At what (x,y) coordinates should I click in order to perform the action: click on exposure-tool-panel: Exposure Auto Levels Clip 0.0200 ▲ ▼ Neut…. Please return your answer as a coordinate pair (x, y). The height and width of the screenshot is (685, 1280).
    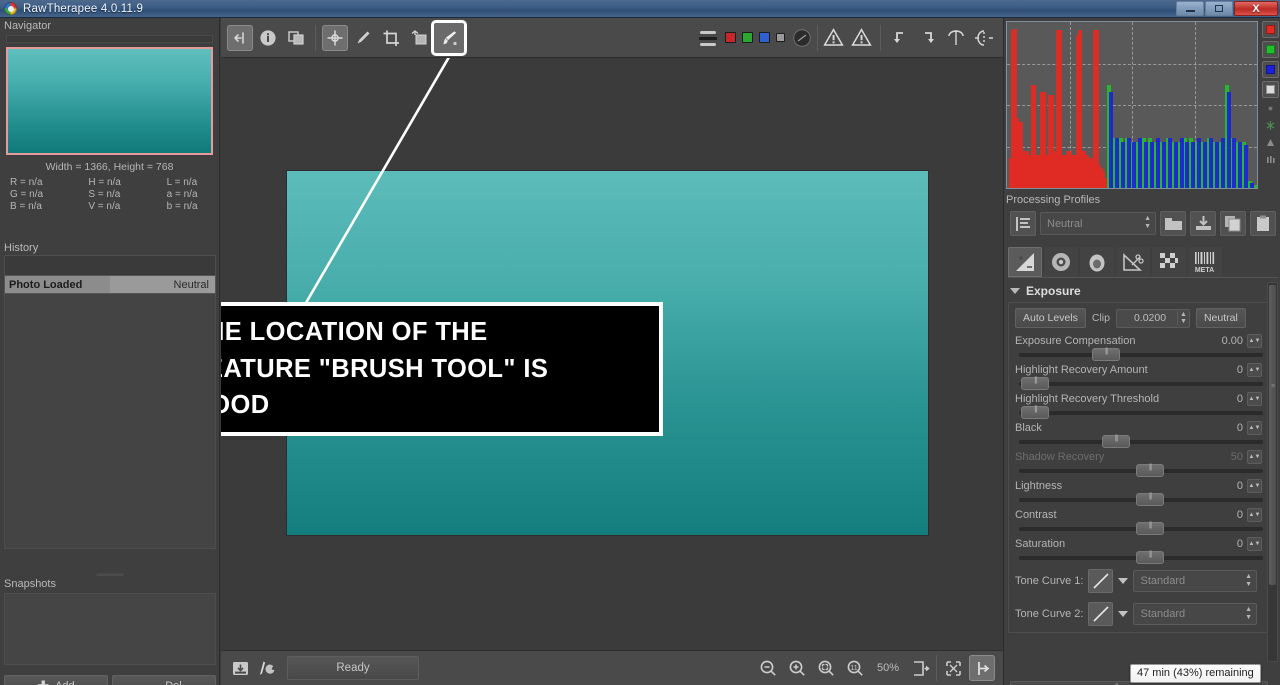
    Looking at the image, I should click on (1143, 478).